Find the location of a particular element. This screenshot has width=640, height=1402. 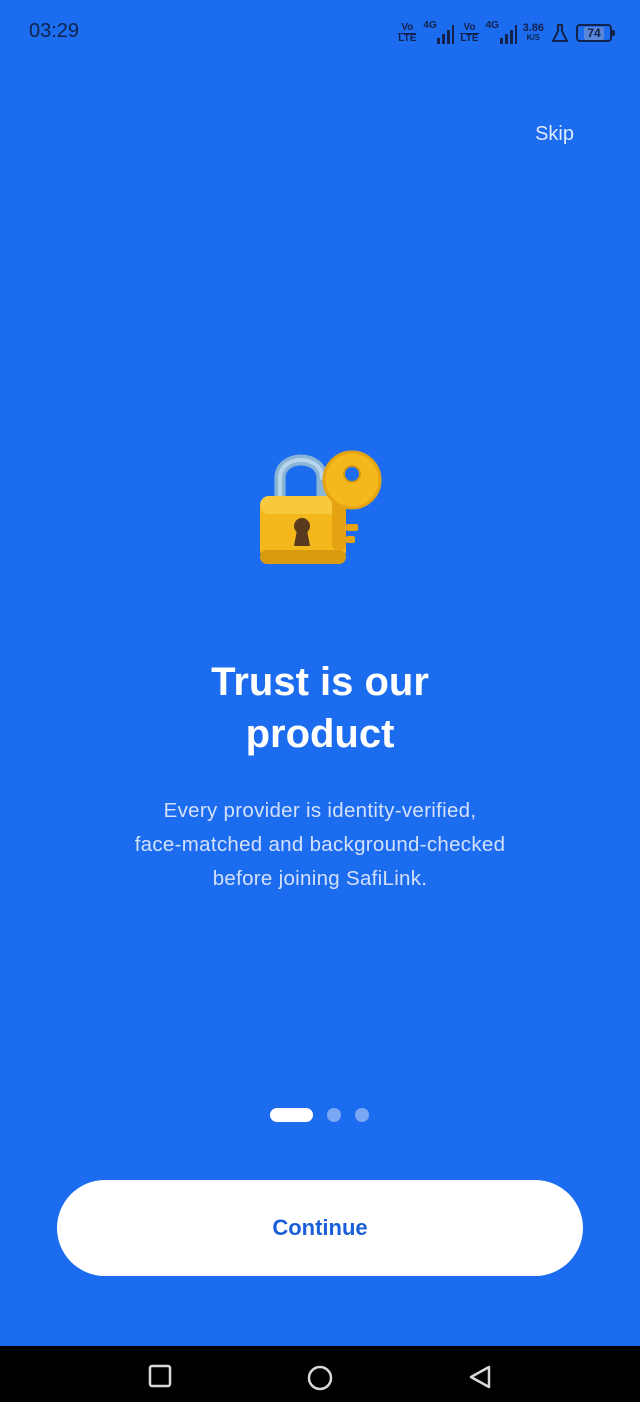

description-line: Every provider is identity-verified, is located at coordinates (320, 810).